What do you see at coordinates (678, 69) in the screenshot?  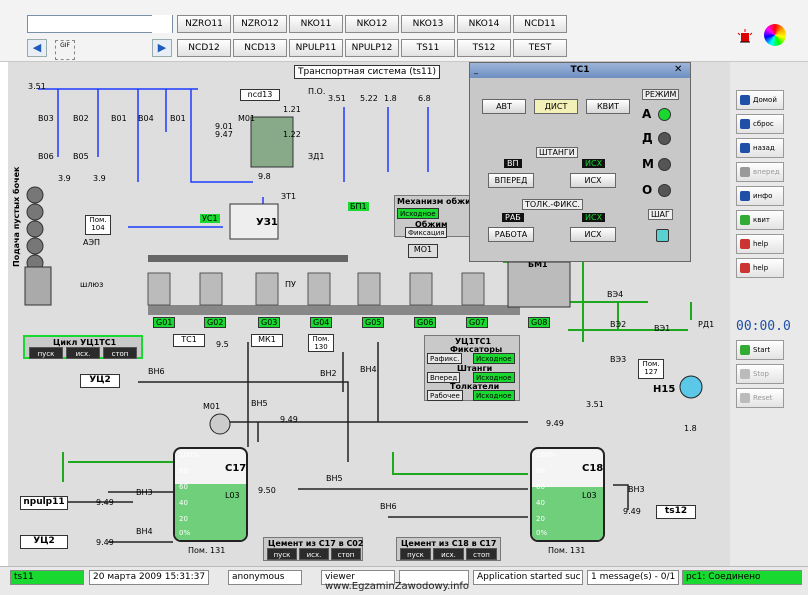 I see `close-icon: ✕` at bounding box center [678, 69].